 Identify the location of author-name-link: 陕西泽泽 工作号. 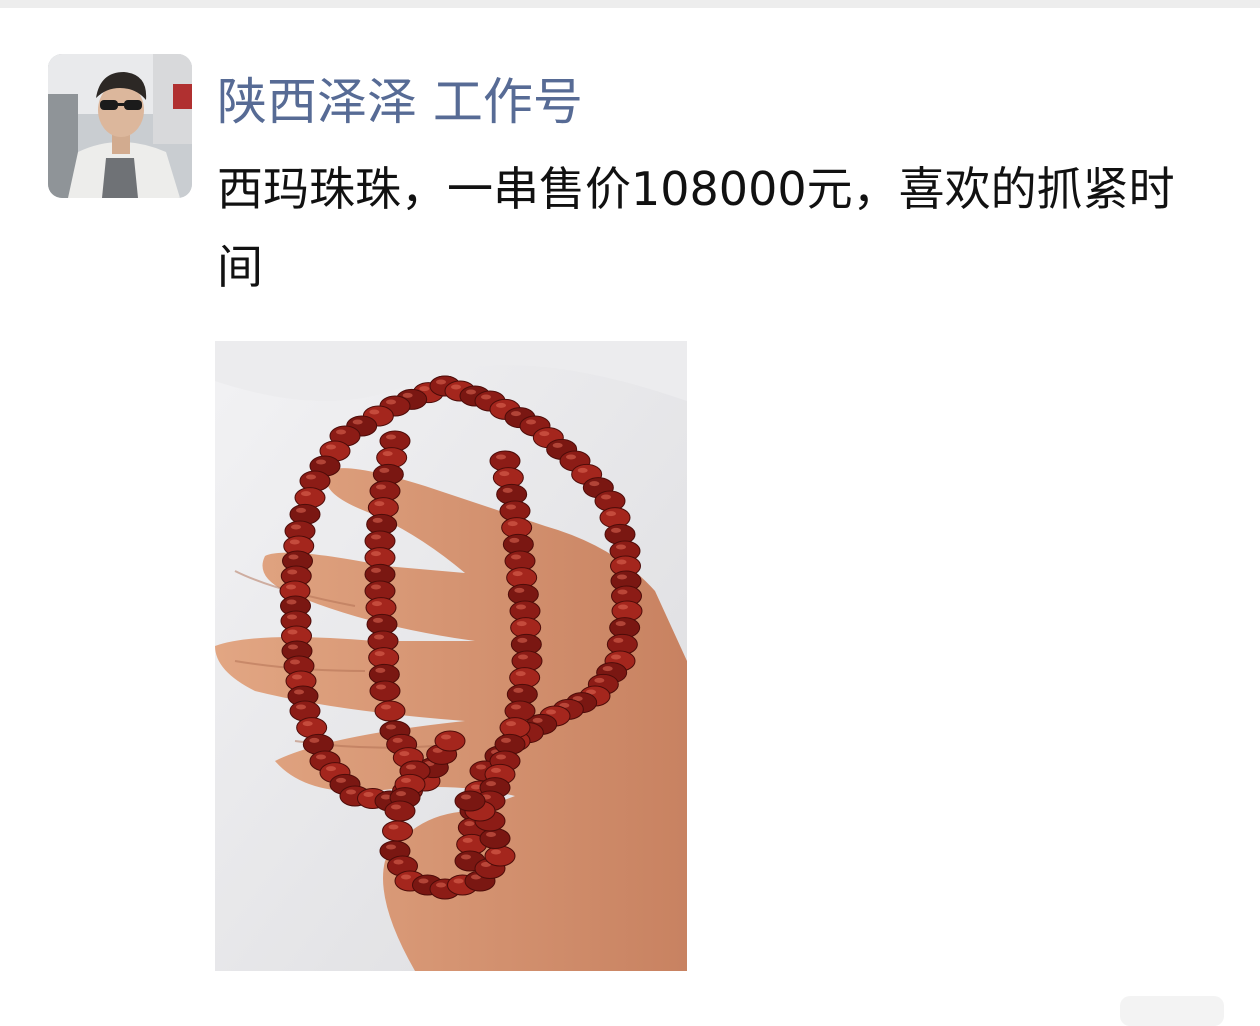
(400, 102).